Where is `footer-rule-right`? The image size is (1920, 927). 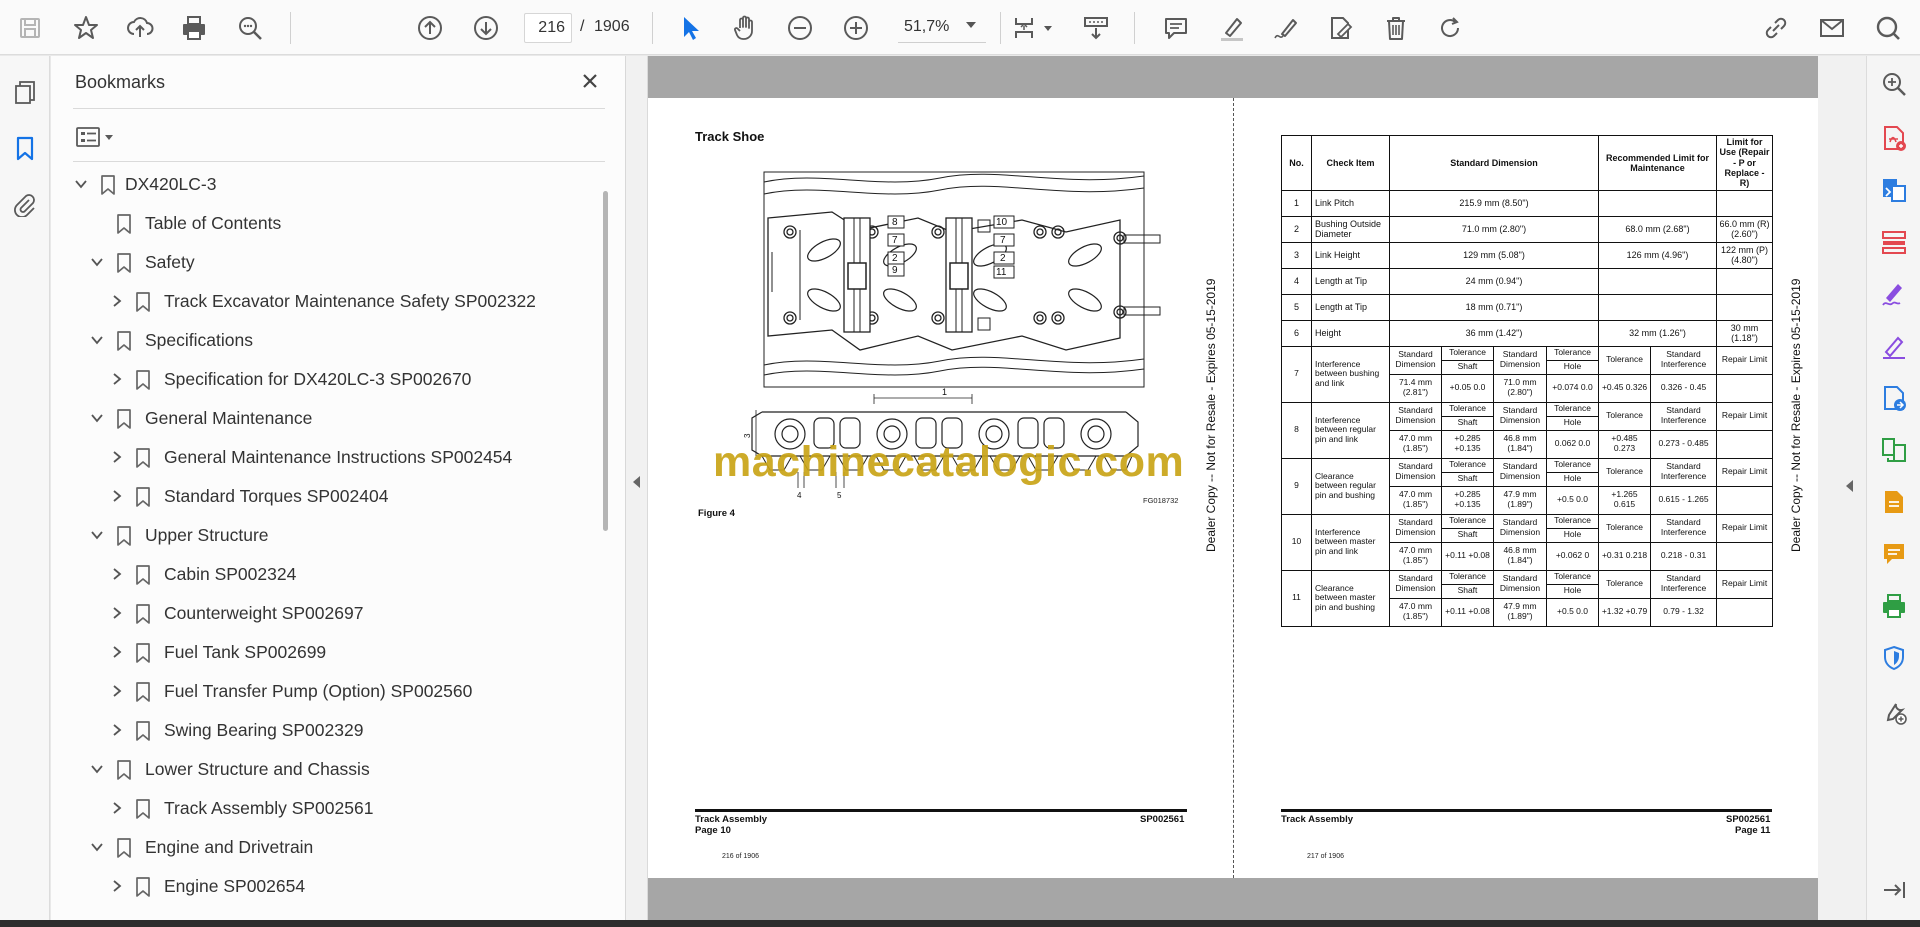 footer-rule-right is located at coordinates (1526, 810).